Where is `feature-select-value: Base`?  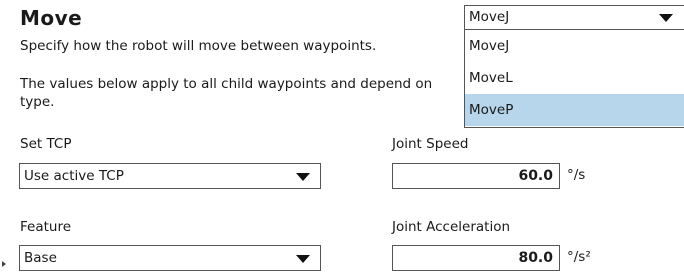
feature-select-value: Base is located at coordinates (40, 258).